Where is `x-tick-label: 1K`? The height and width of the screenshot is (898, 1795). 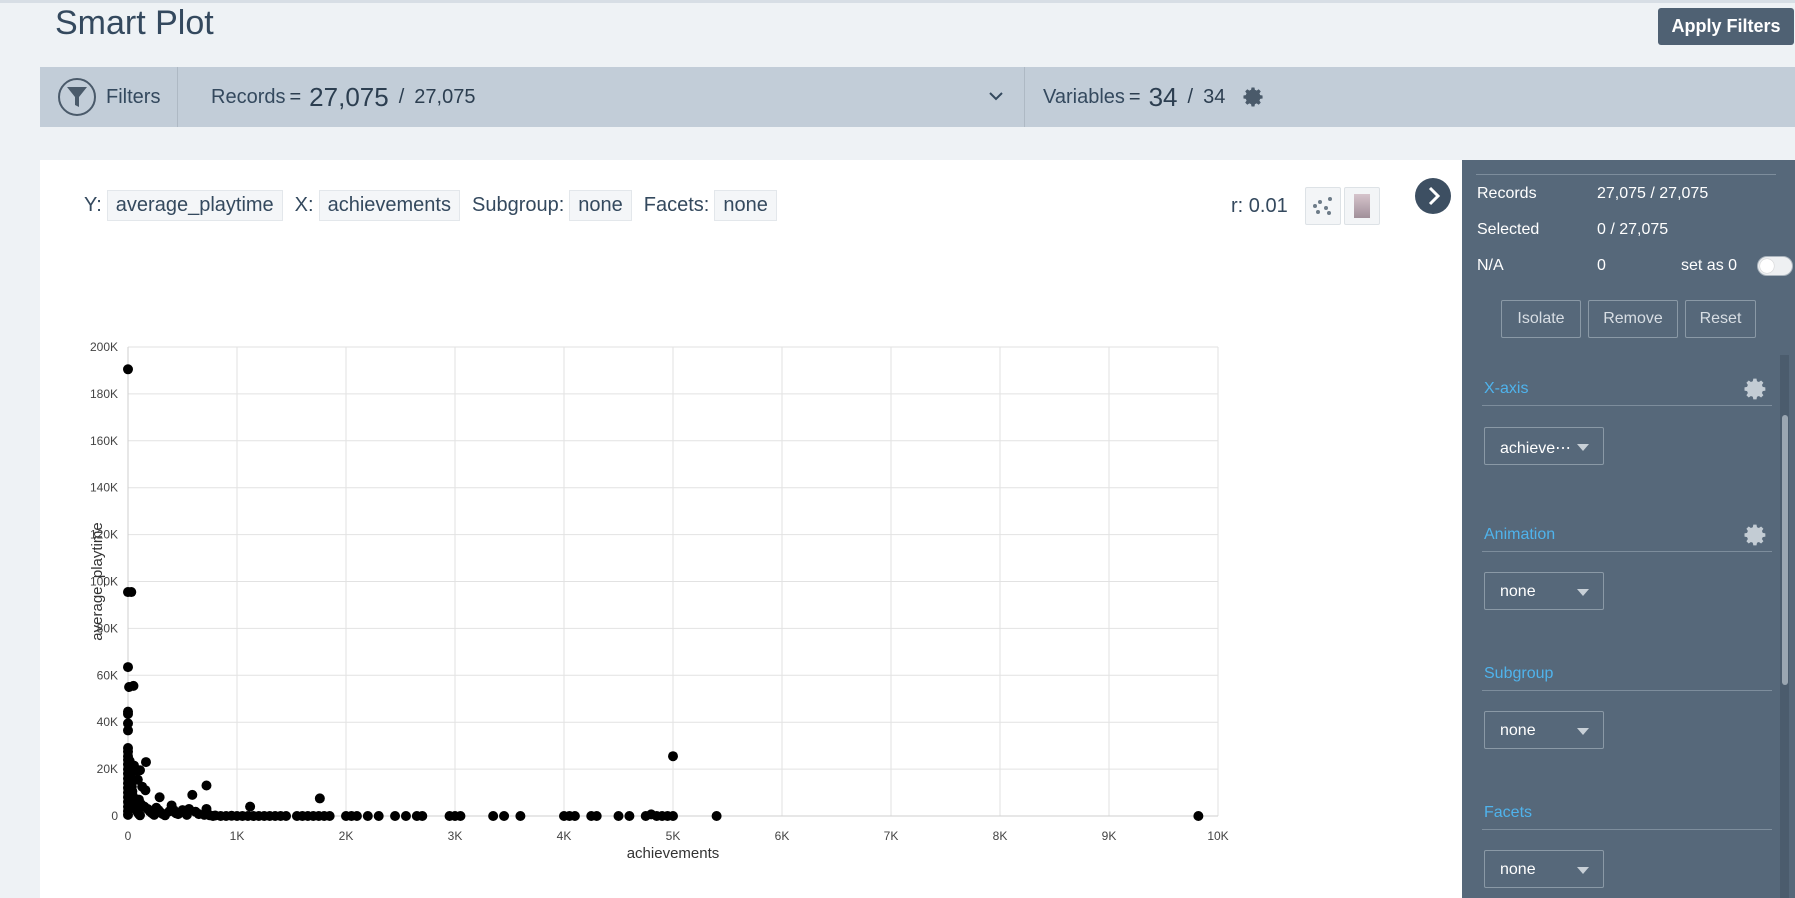 x-tick-label: 1K is located at coordinates (237, 836).